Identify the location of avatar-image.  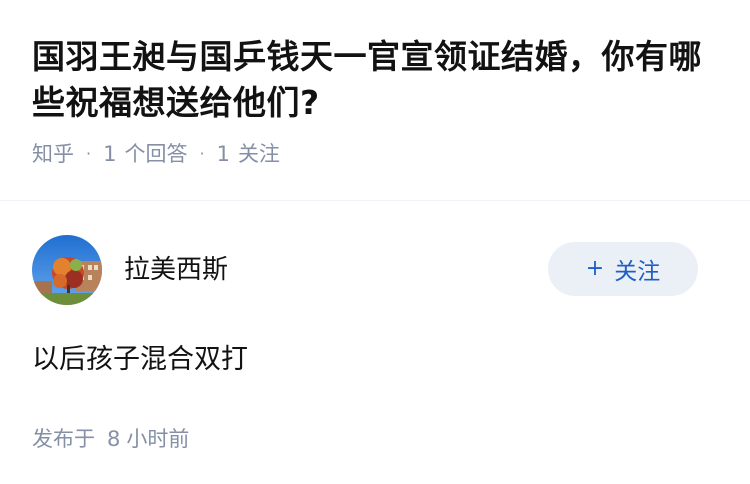
(67, 270).